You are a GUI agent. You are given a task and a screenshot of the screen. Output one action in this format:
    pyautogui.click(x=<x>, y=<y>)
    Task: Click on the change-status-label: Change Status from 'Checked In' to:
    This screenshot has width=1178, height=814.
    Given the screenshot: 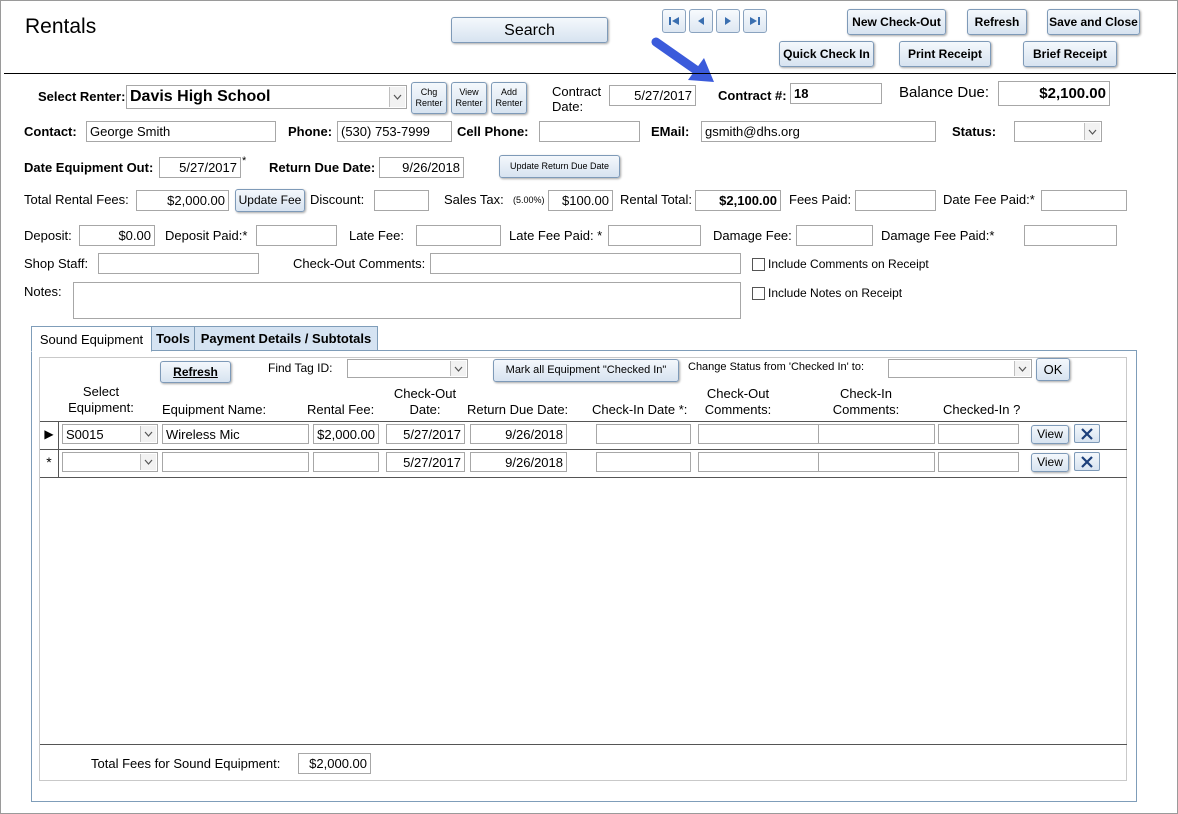 What is the action you would take?
    pyautogui.click(x=776, y=367)
    